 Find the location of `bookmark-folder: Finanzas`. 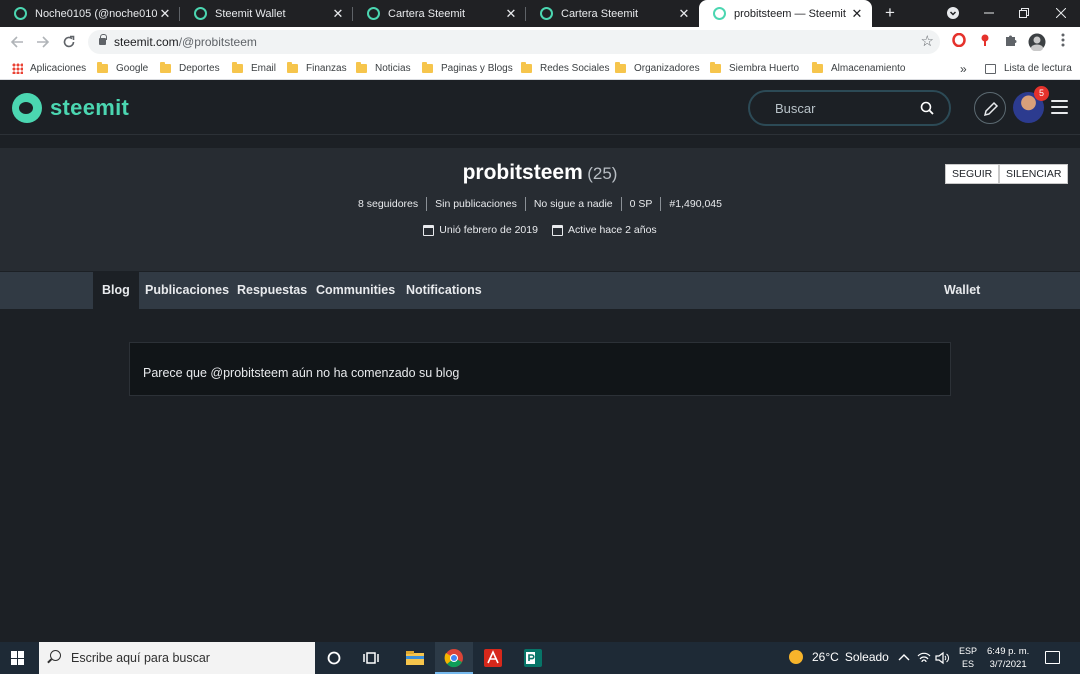

bookmark-folder: Finanzas is located at coordinates (317, 68).